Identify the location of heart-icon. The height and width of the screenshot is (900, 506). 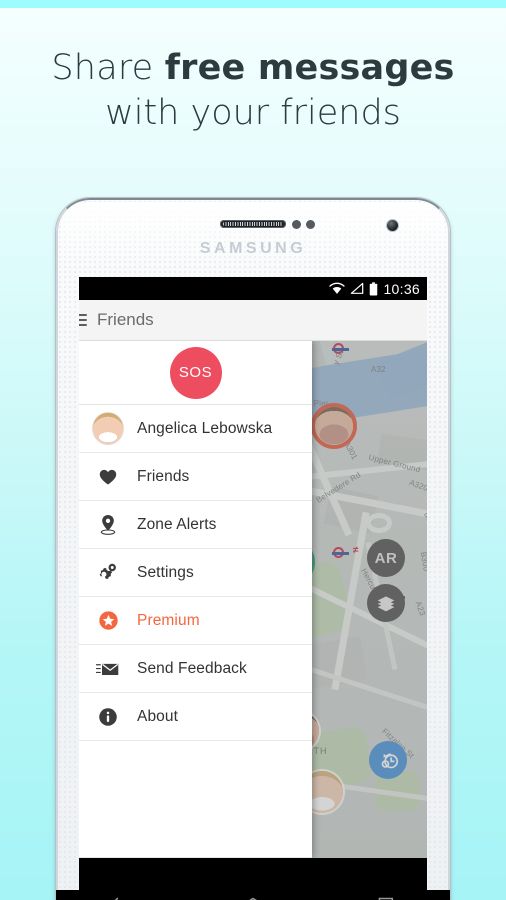
(108, 477).